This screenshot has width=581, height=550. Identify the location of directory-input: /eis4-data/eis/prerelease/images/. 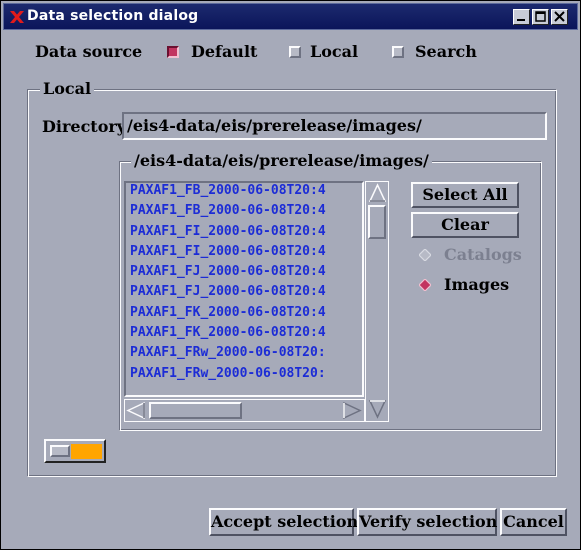
(334, 126).